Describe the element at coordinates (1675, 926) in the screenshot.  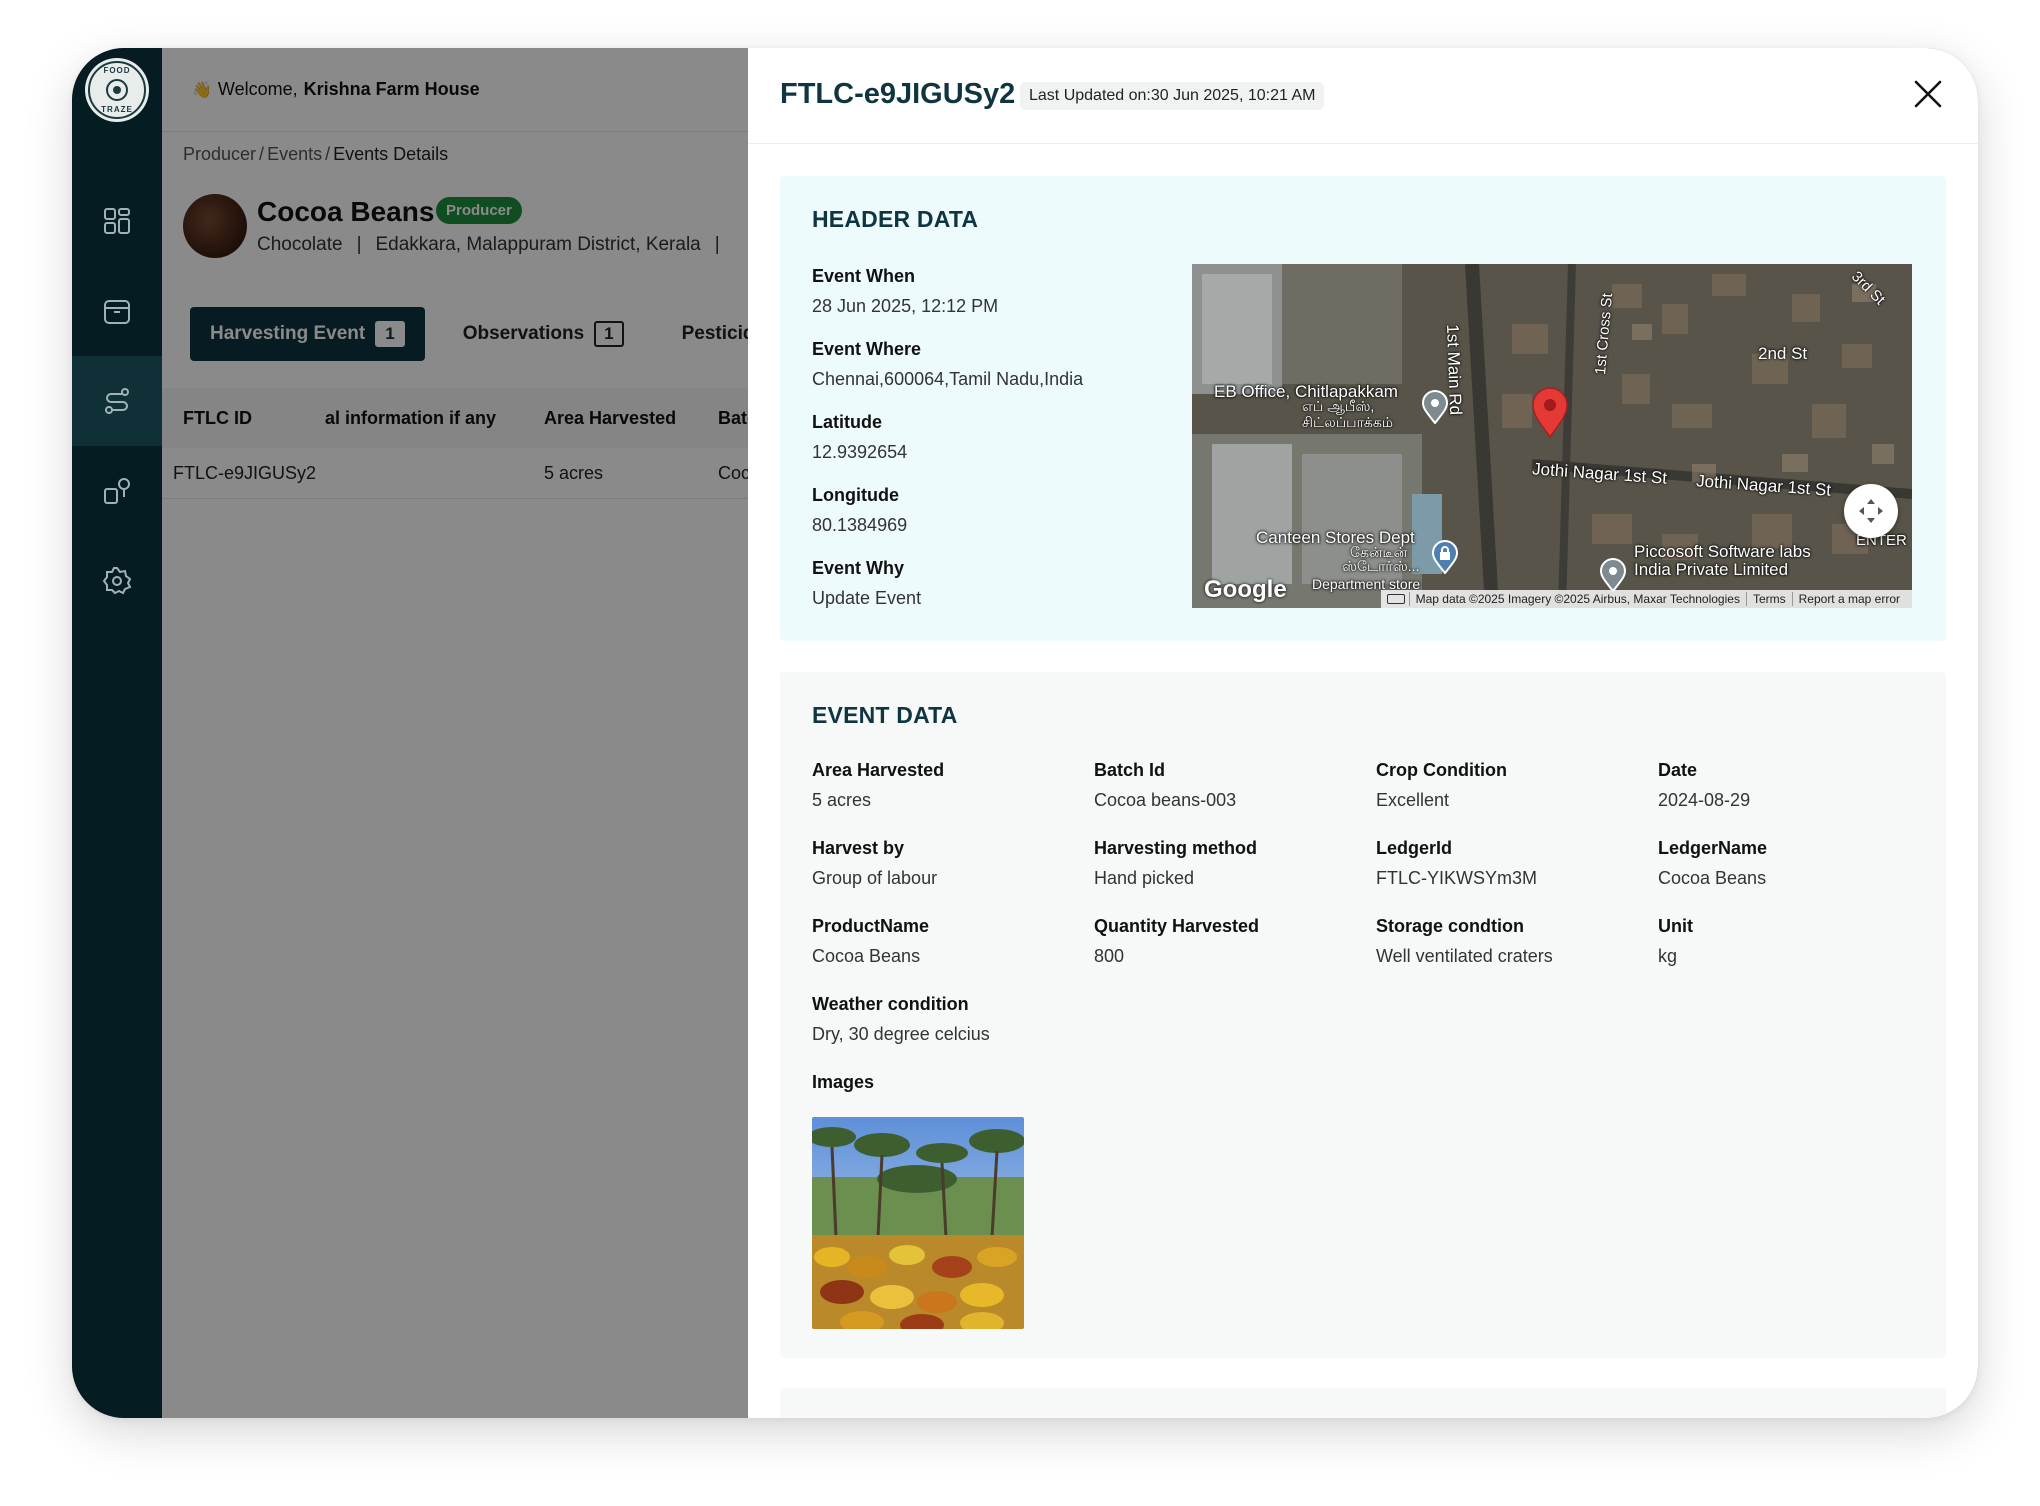
I see `field-label: Unit` at that location.